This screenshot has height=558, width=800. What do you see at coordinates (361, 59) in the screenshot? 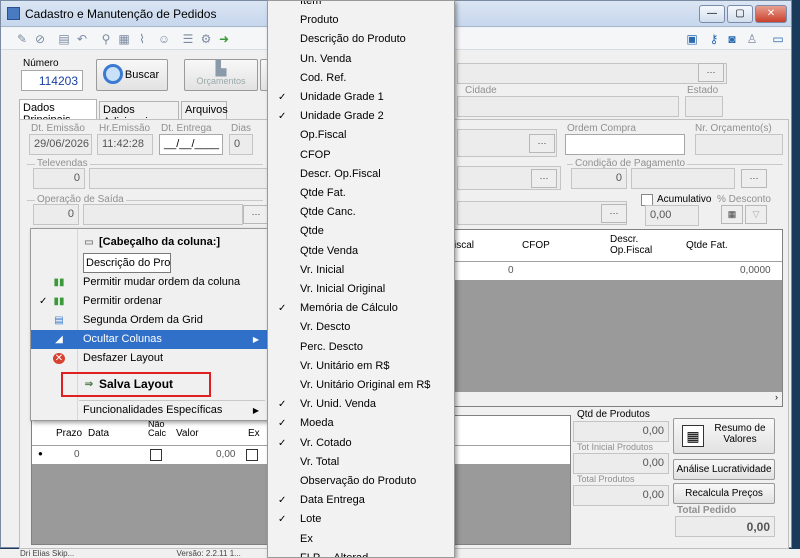
I see `column-toggle-item: Un. Venda` at bounding box center [361, 59].